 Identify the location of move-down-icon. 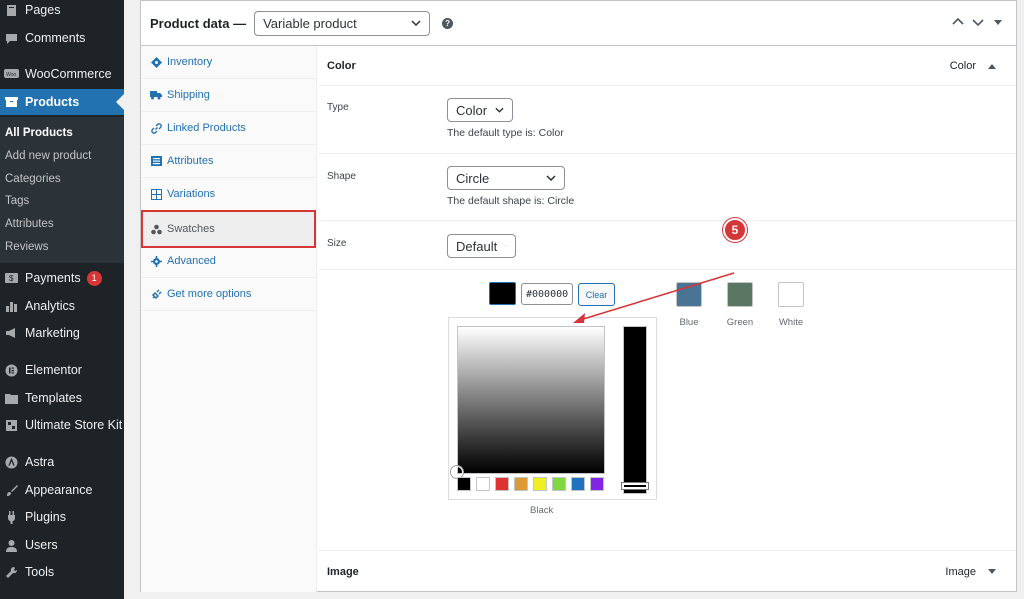
(978, 22).